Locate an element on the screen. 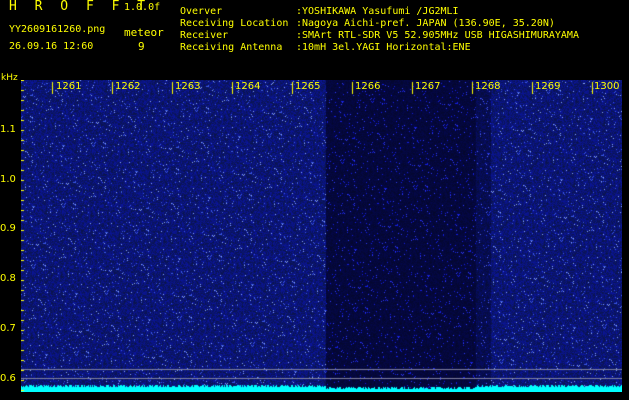 This screenshot has width=629, height=400. info-value-observer: :YOSHIKAWA Yasufumi /JG2MLI is located at coordinates (377, 11).